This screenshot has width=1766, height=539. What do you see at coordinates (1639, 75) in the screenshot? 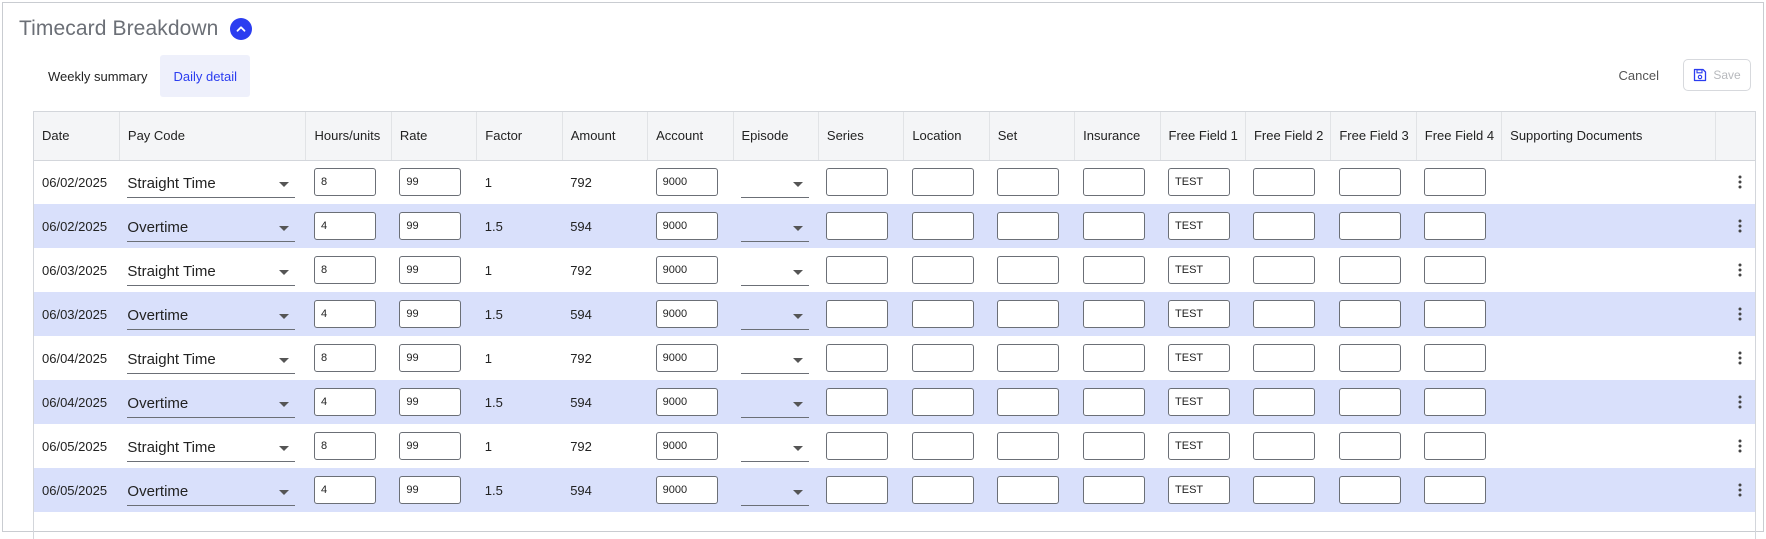
I see `cancel-button: Cancel` at bounding box center [1639, 75].